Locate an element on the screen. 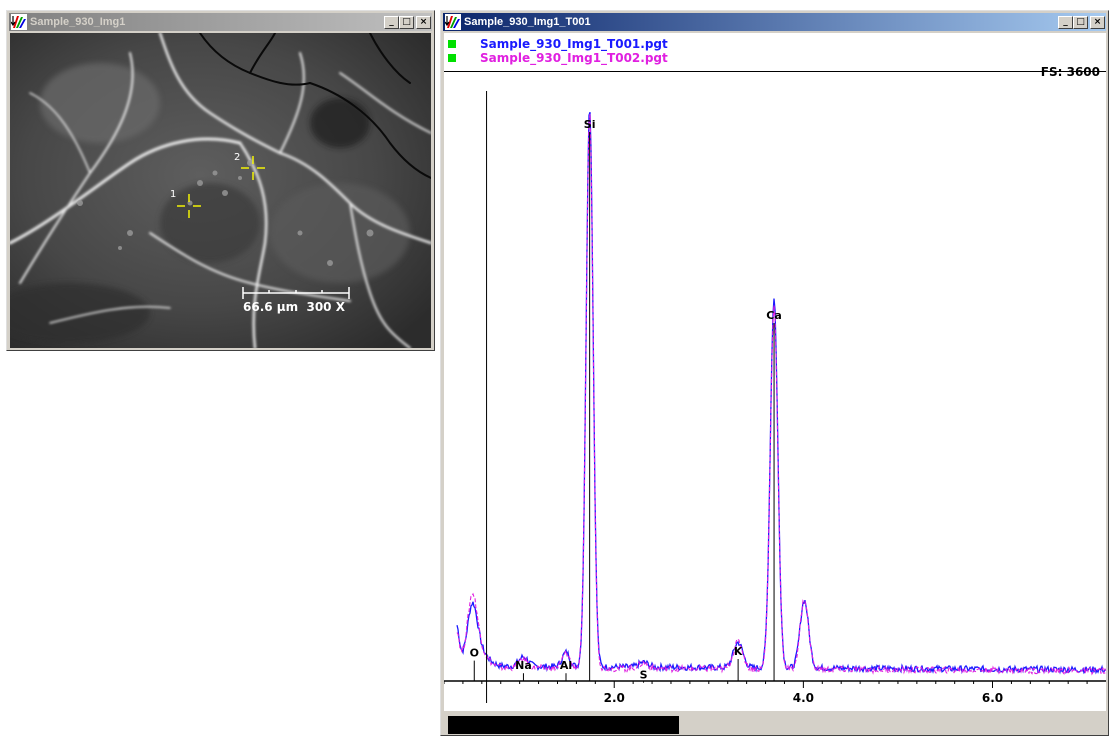  spectrum-window-titlebar: Sample_930_Img1_T001 _ □ × is located at coordinates (774, 22).